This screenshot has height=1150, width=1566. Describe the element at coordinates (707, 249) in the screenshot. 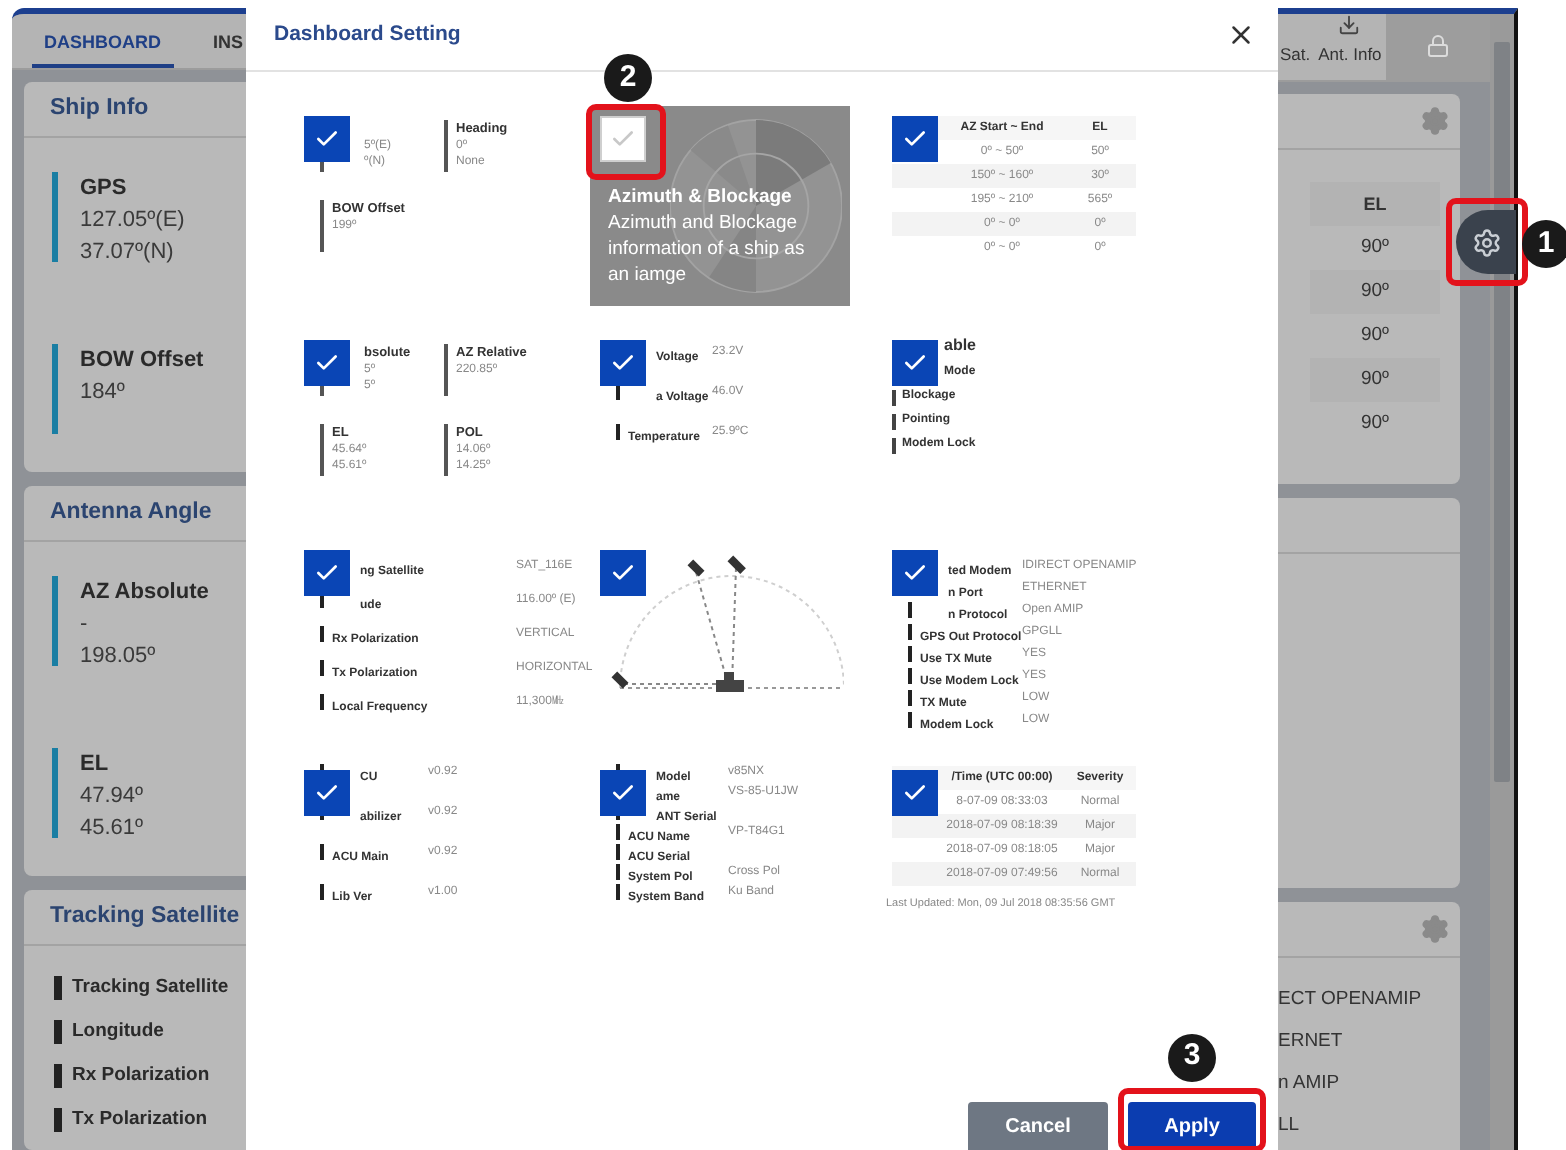

I see `widget-description: Azimuth and Blockage information of a ship as an iamge` at that location.